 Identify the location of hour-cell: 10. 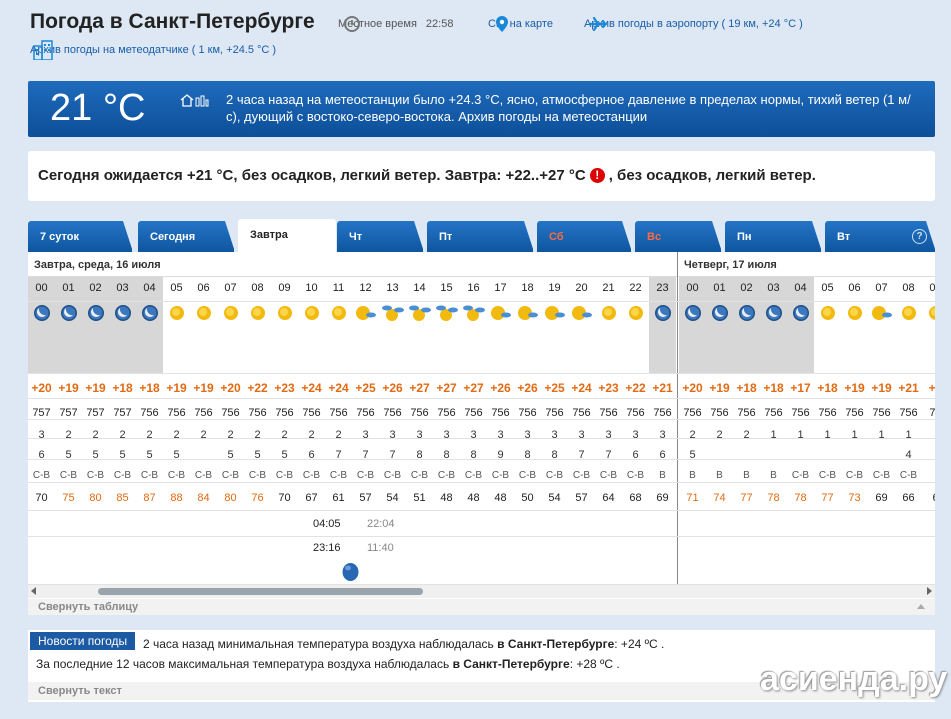
(311, 288).